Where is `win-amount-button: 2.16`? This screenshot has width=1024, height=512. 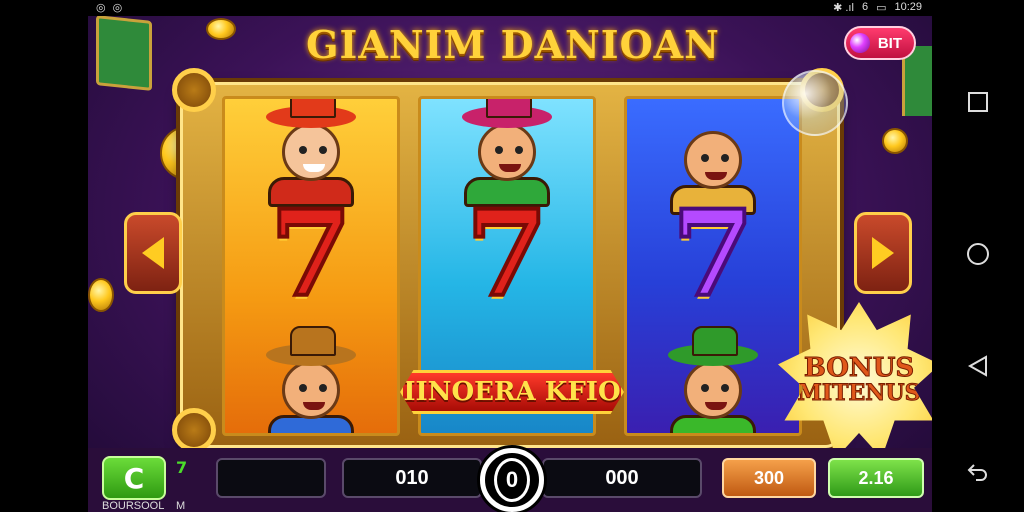
win-amount-button: 2.16 is located at coordinates (876, 478).